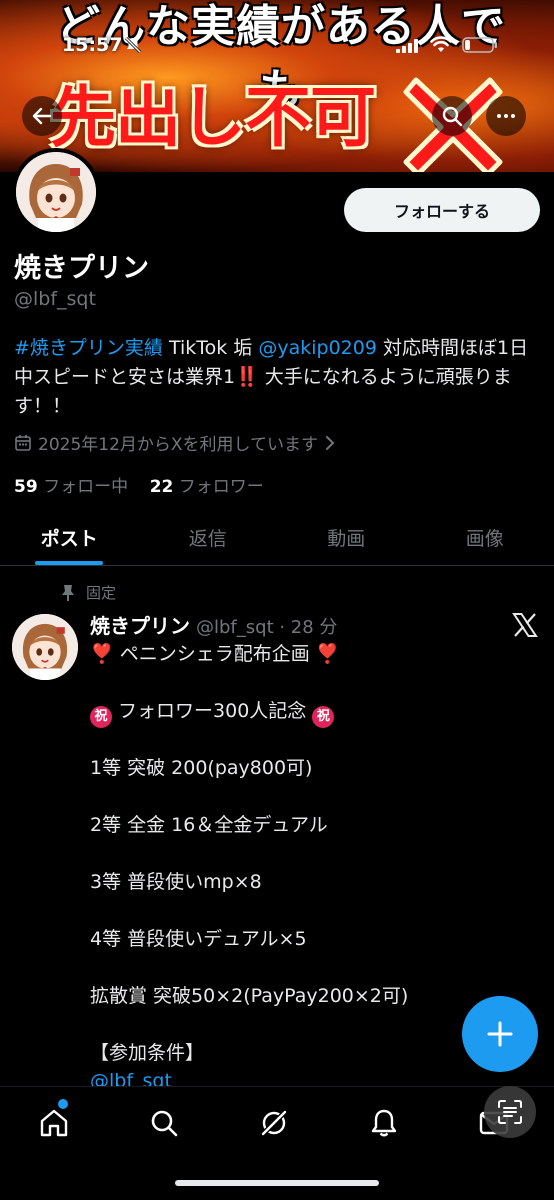  What do you see at coordinates (176, 882) in the screenshot?
I see `post-line: 3等 普段使いmp×8` at bounding box center [176, 882].